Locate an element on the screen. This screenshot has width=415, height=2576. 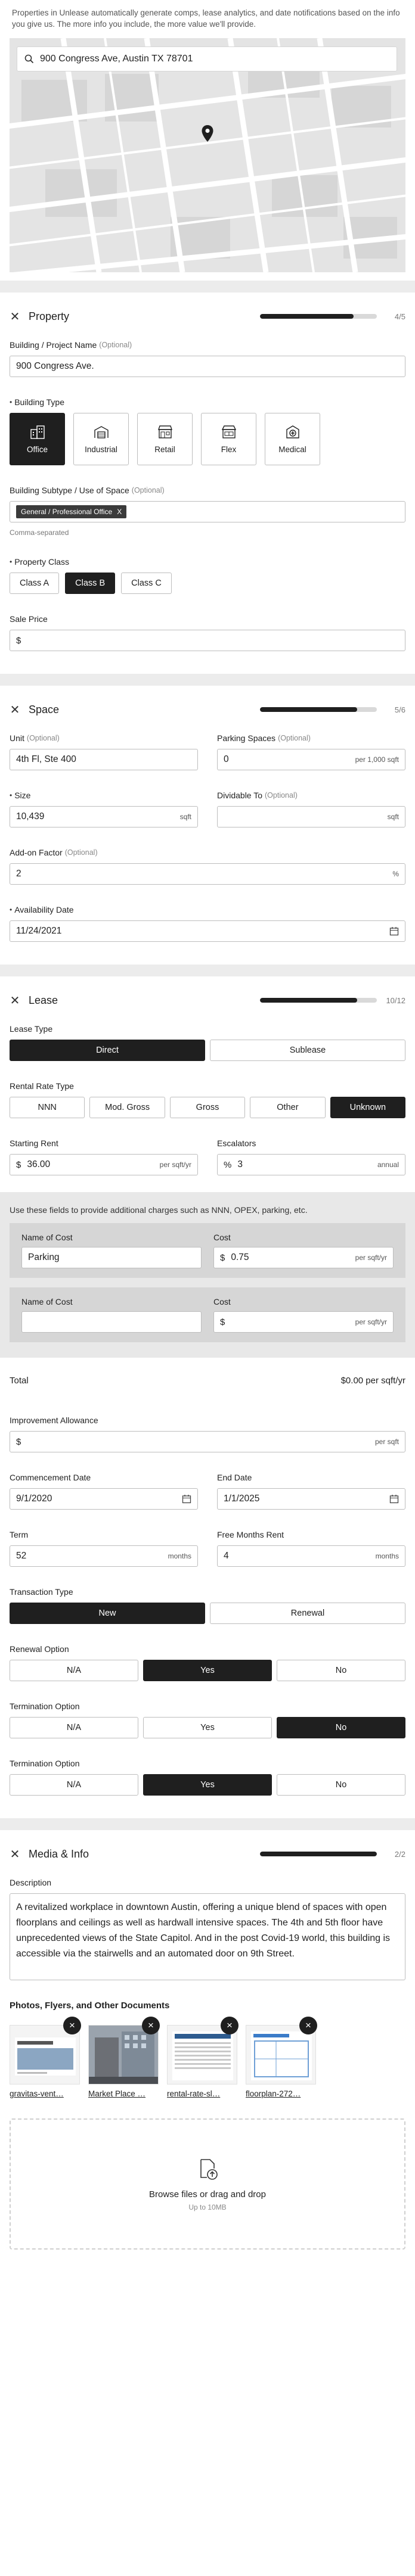
parking-spaces-input: 0 per 1,000 sqft is located at coordinates (311, 759).